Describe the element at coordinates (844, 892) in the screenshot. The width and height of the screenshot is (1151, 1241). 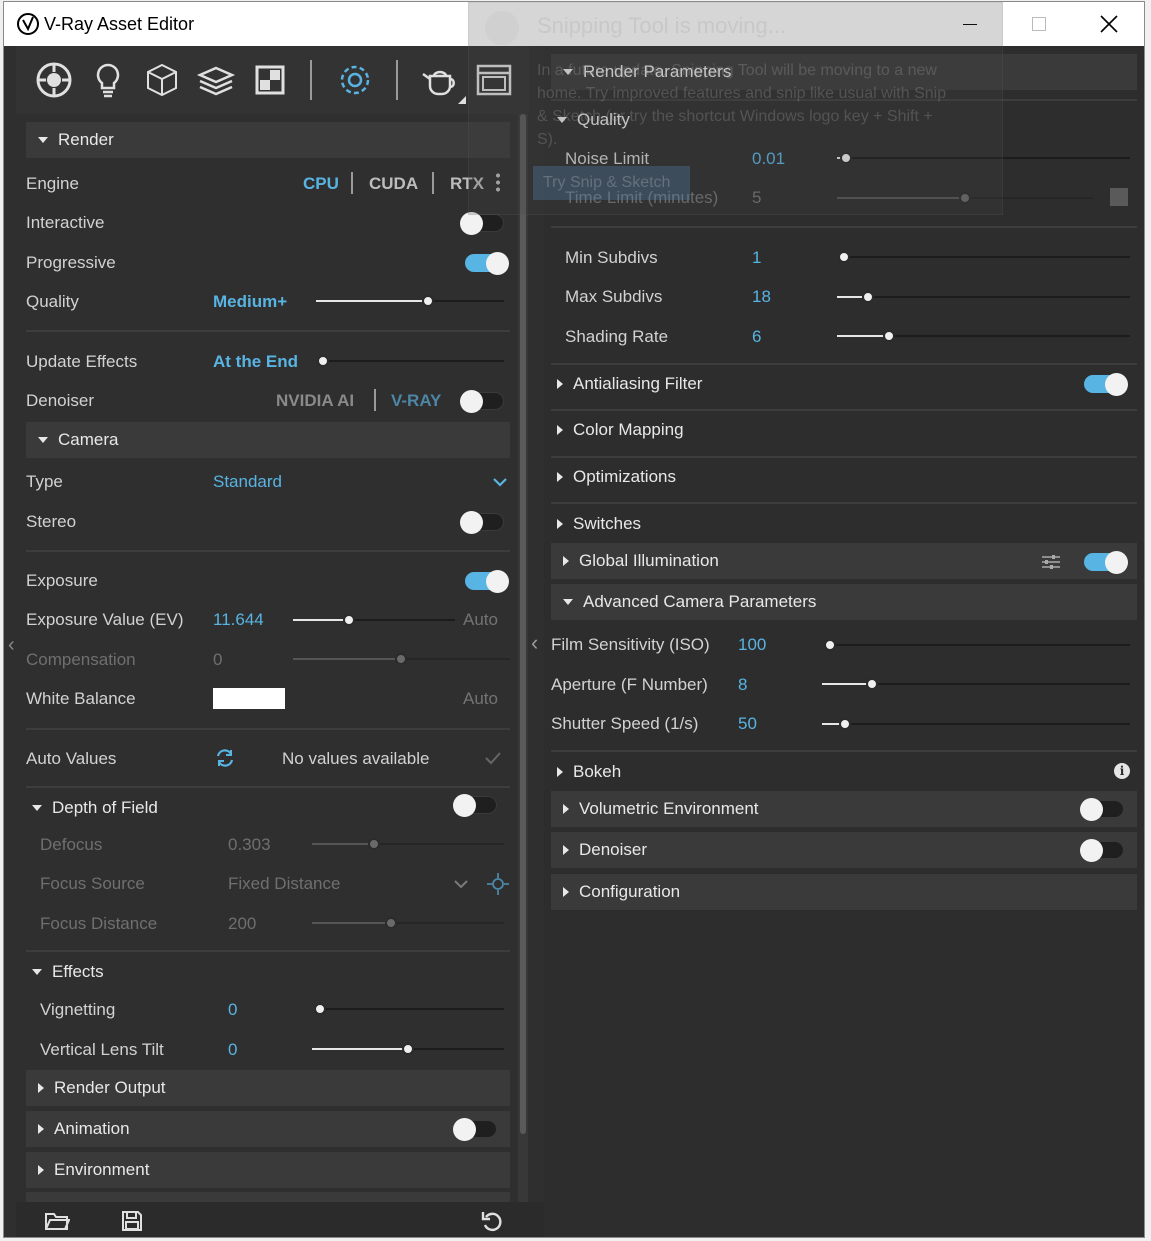
I see `section-configuration: Configuration` at that location.